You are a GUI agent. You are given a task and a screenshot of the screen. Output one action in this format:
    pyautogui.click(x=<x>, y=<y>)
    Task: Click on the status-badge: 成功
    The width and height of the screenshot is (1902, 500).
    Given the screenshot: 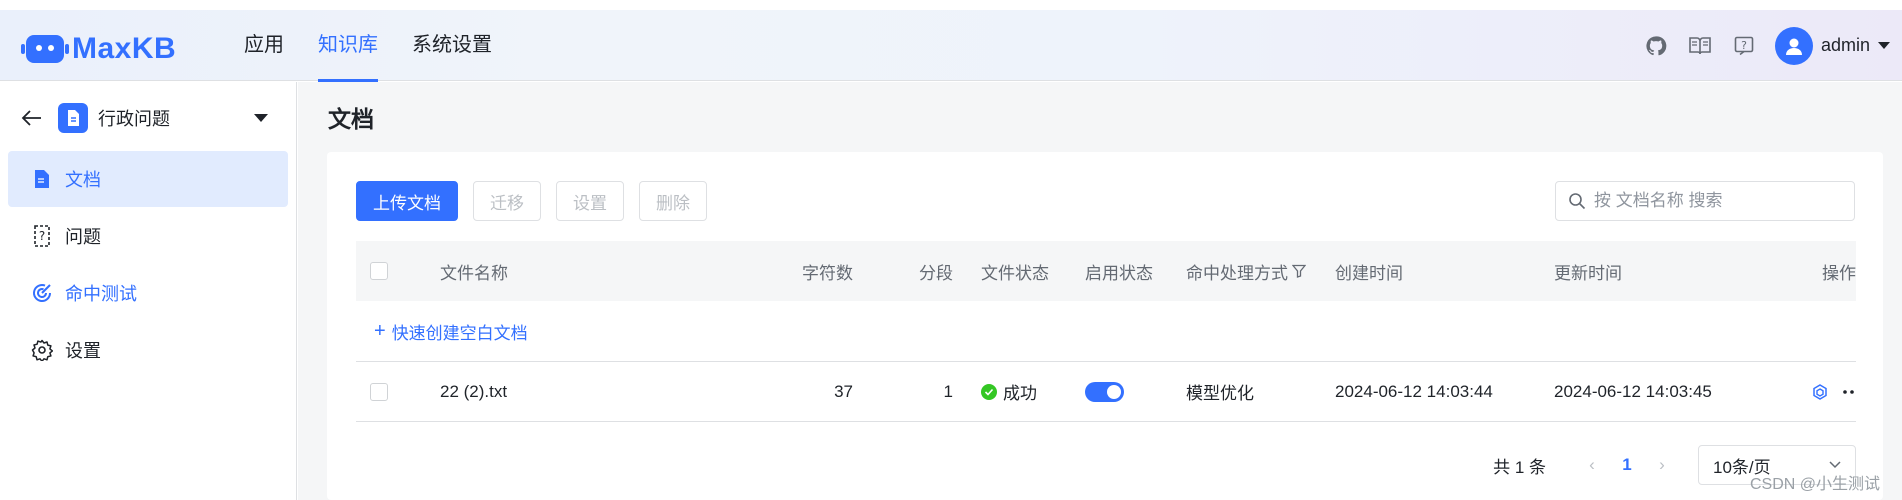 What is the action you would take?
    pyautogui.click(x=1025, y=391)
    